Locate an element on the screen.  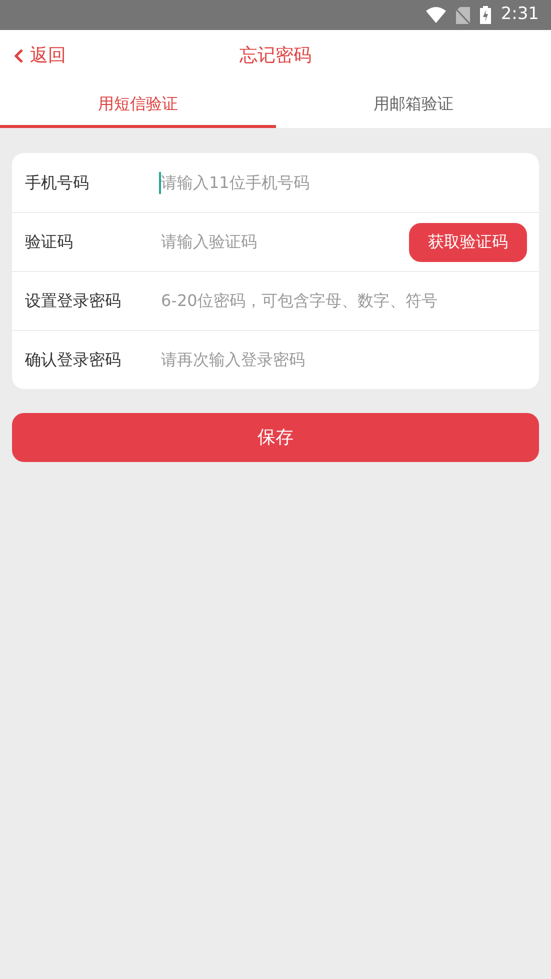
wifi-icon is located at coordinates (436, 15).